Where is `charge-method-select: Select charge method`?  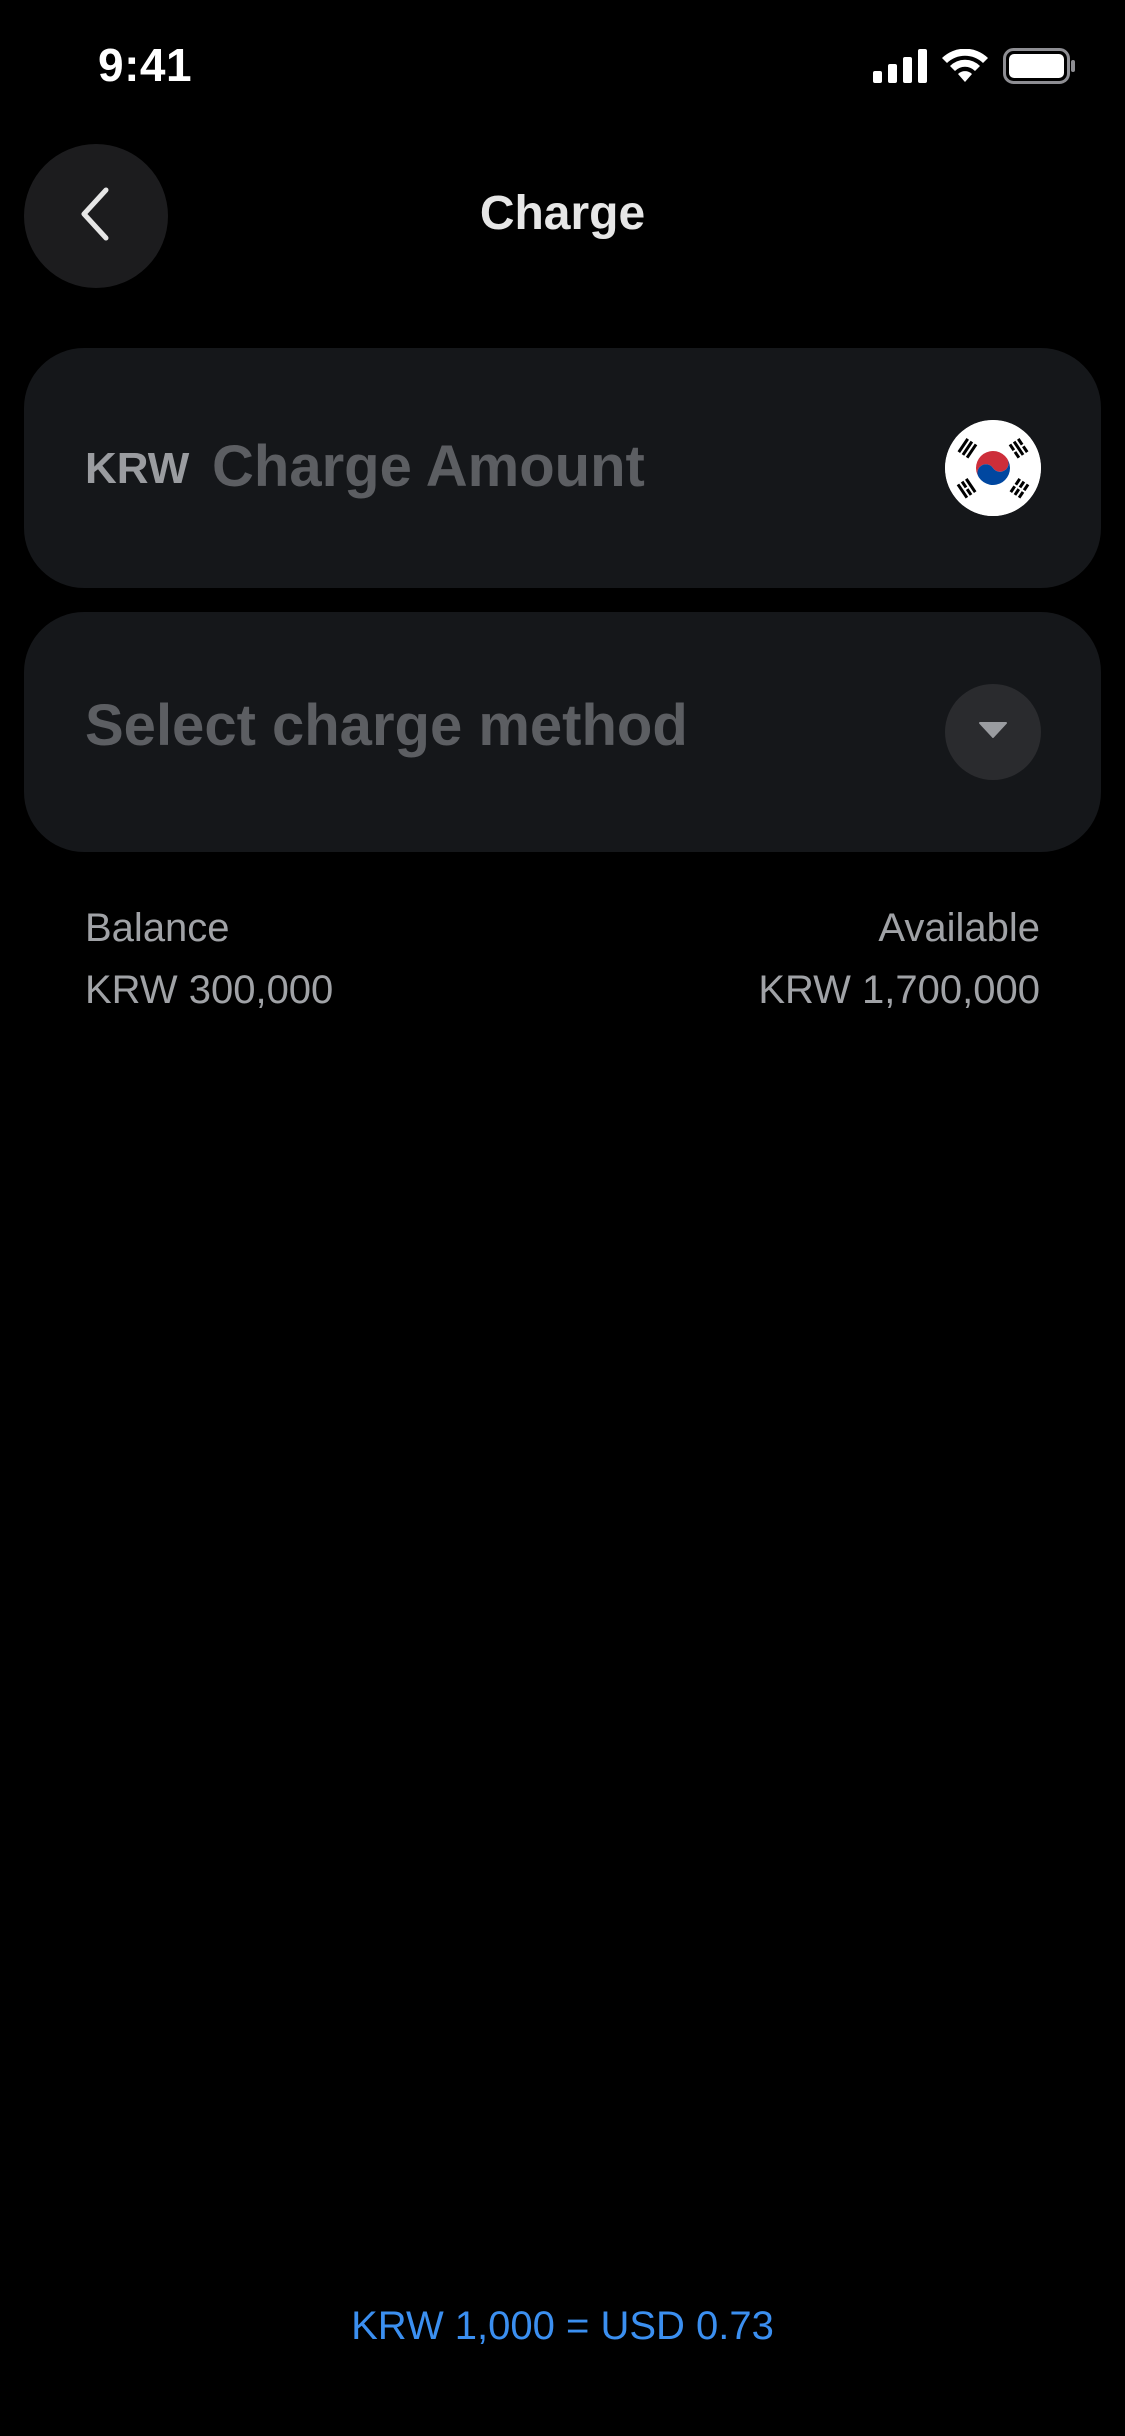
charge-method-select: Select charge method is located at coordinates (562, 732).